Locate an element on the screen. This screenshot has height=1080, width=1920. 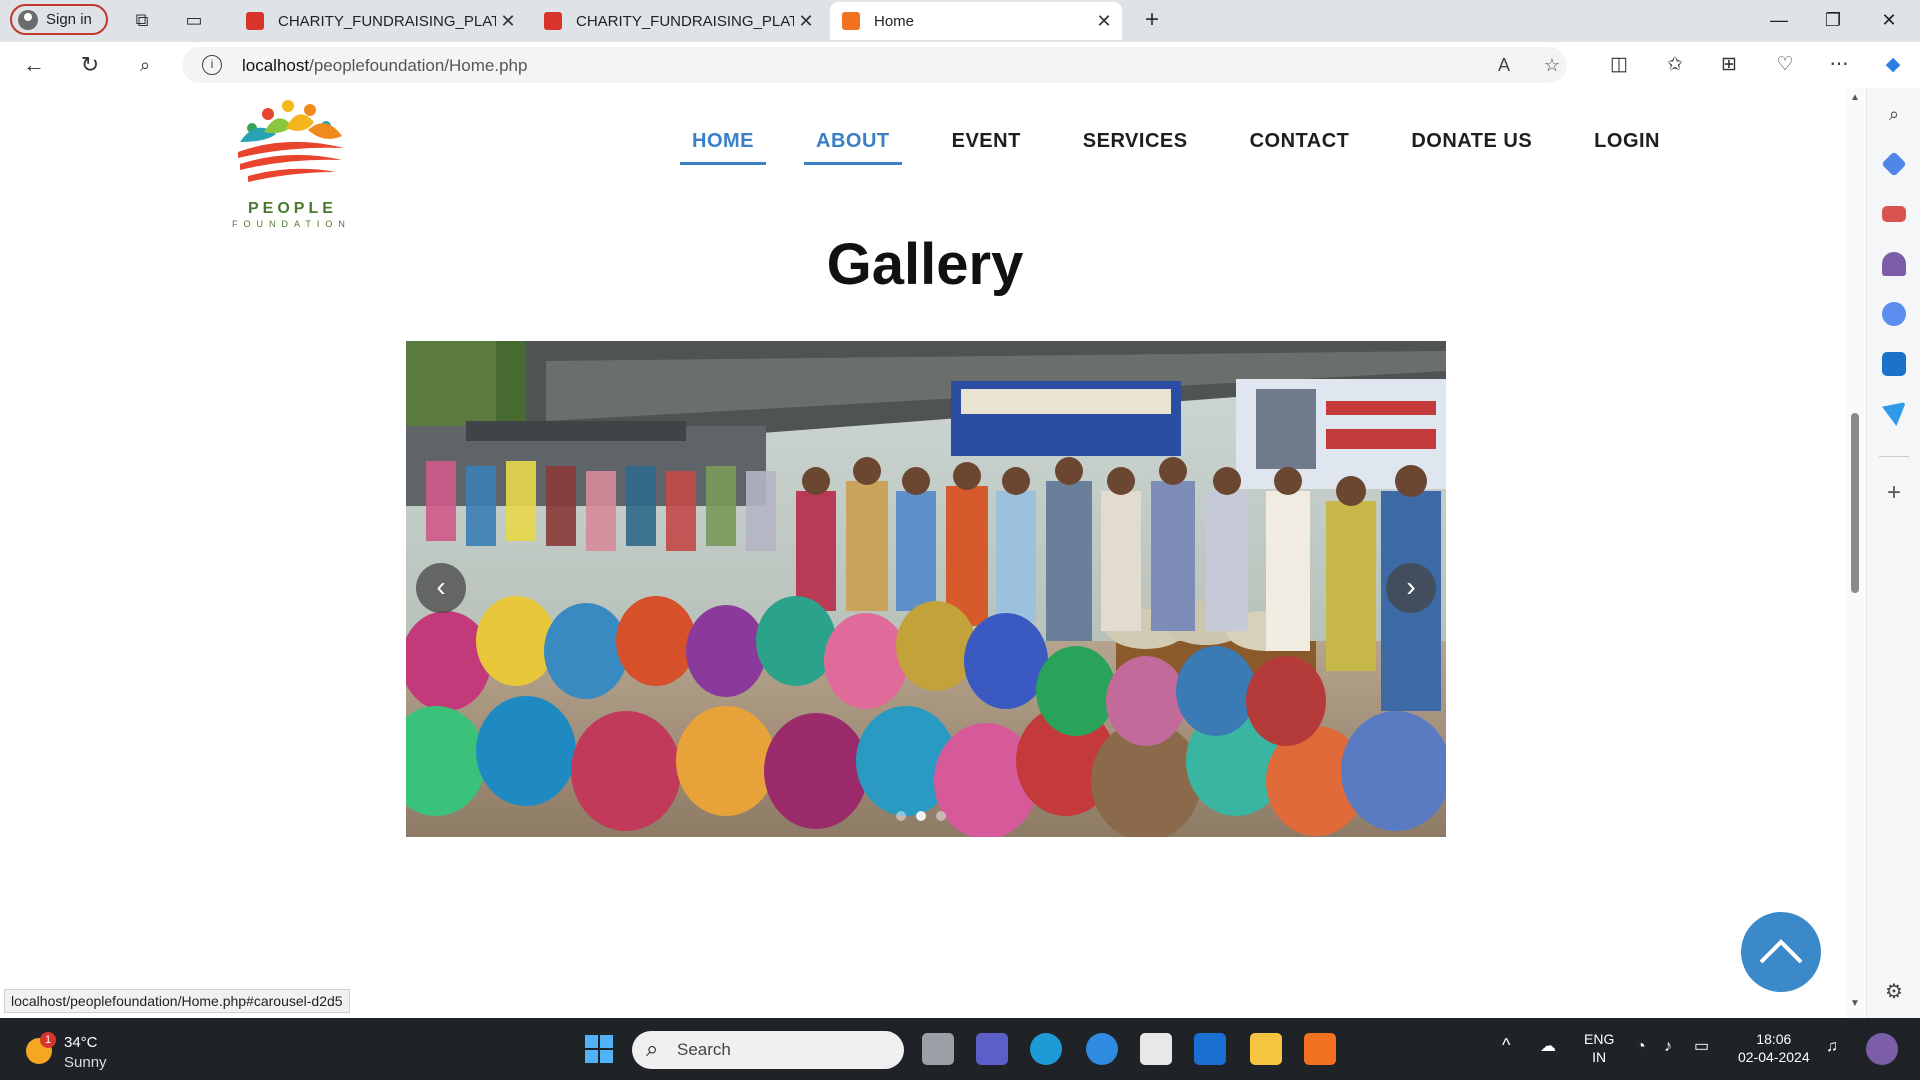
tab-actions-icon: ▭ is located at coordinates (194, 20).